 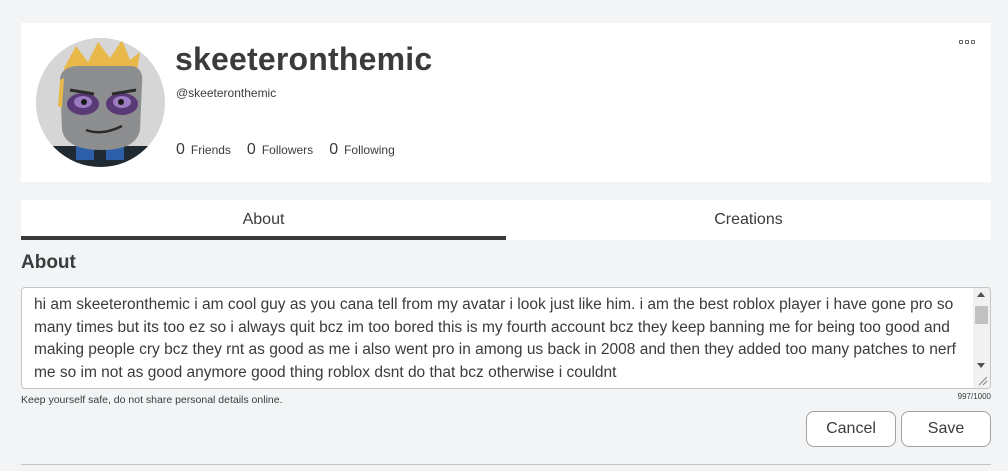 I want to click on tab-creations: Creations, so click(x=748, y=220).